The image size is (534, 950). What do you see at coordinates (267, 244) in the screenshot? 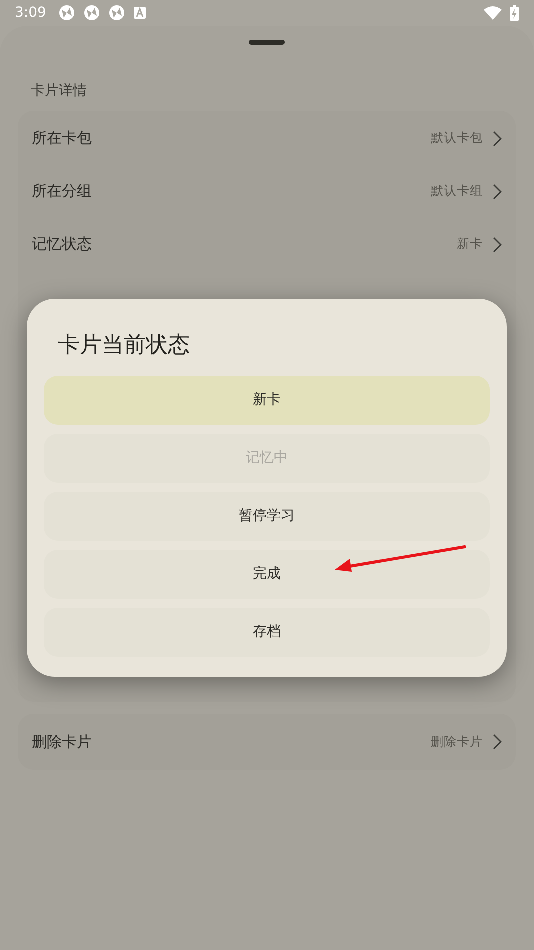
I see `detail-row: 记忆状态 新卡` at bounding box center [267, 244].